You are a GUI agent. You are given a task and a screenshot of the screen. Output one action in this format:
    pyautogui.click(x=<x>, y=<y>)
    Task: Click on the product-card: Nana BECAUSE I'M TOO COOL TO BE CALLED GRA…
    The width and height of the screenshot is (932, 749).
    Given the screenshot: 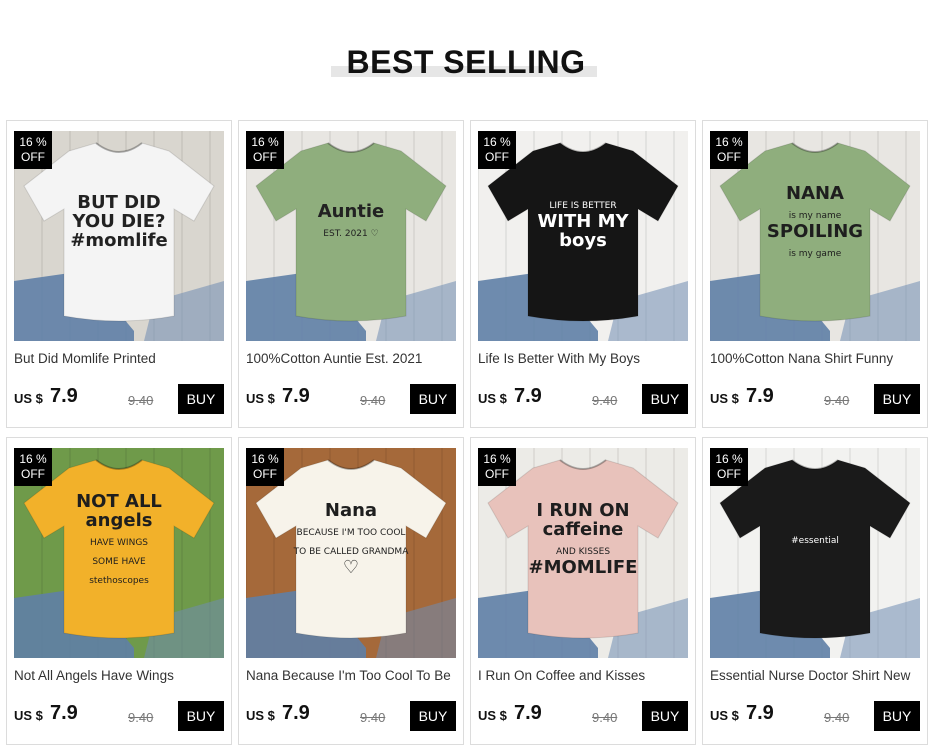 What is the action you would take?
    pyautogui.click(x=351, y=591)
    